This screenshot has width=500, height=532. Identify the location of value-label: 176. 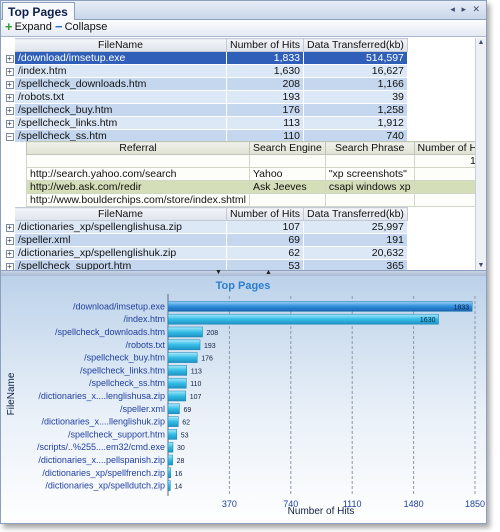
(207, 359).